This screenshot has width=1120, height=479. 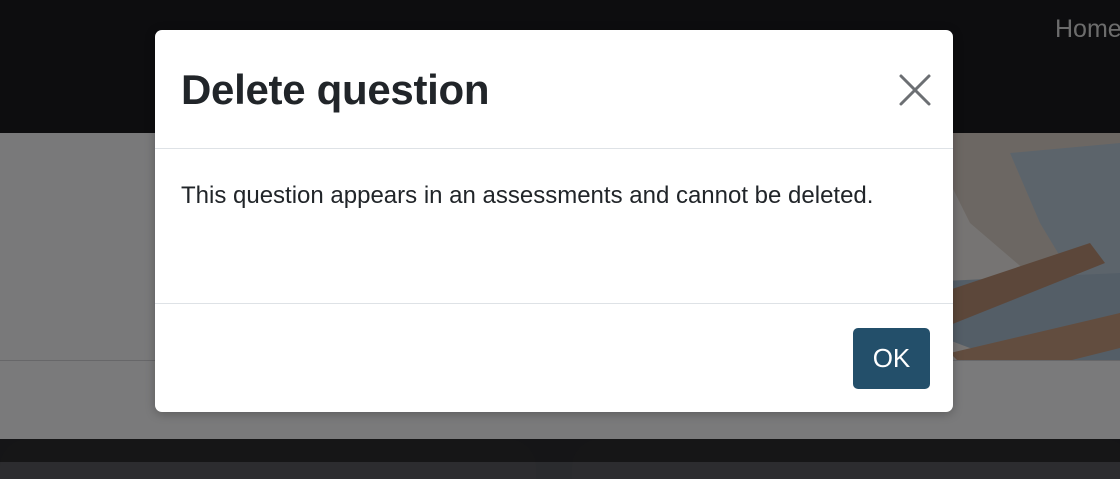 I want to click on close-button, so click(x=915, y=90).